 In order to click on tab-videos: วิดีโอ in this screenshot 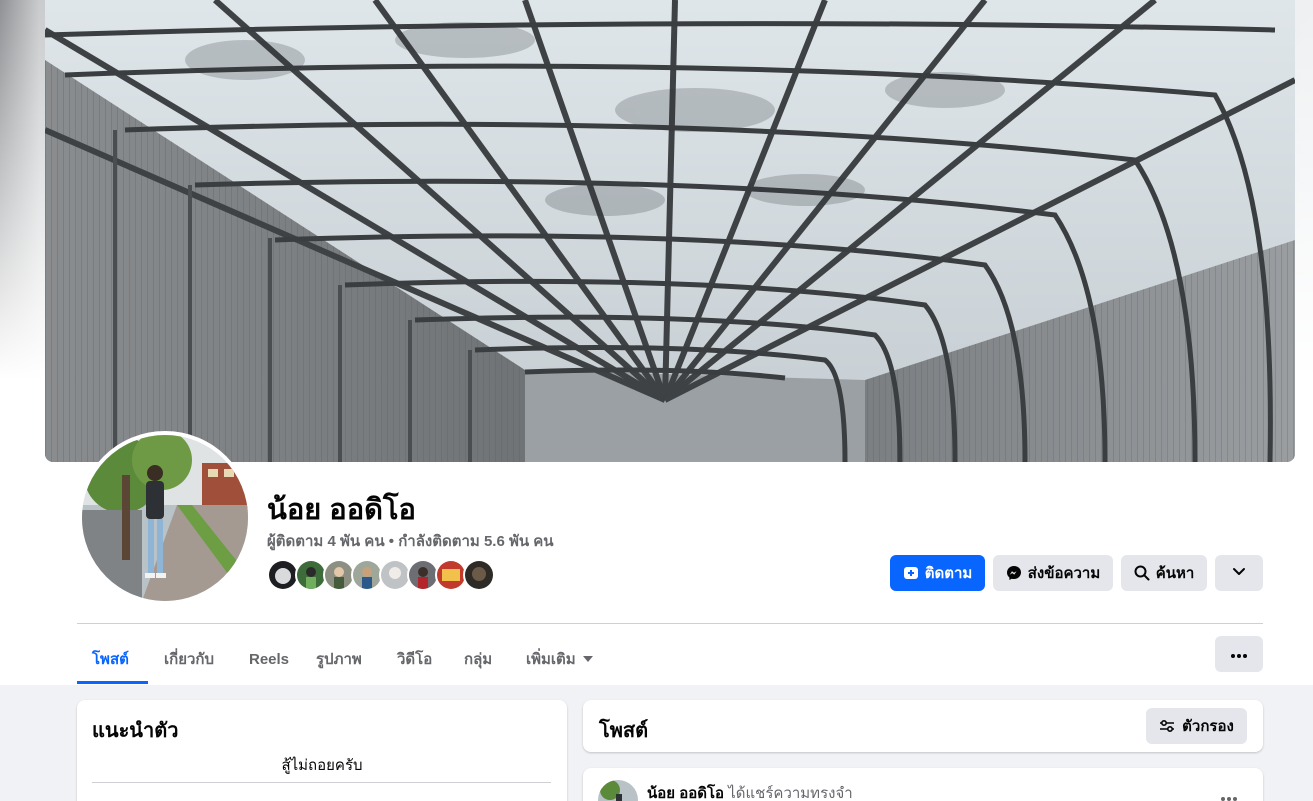, I will do `click(414, 659)`.